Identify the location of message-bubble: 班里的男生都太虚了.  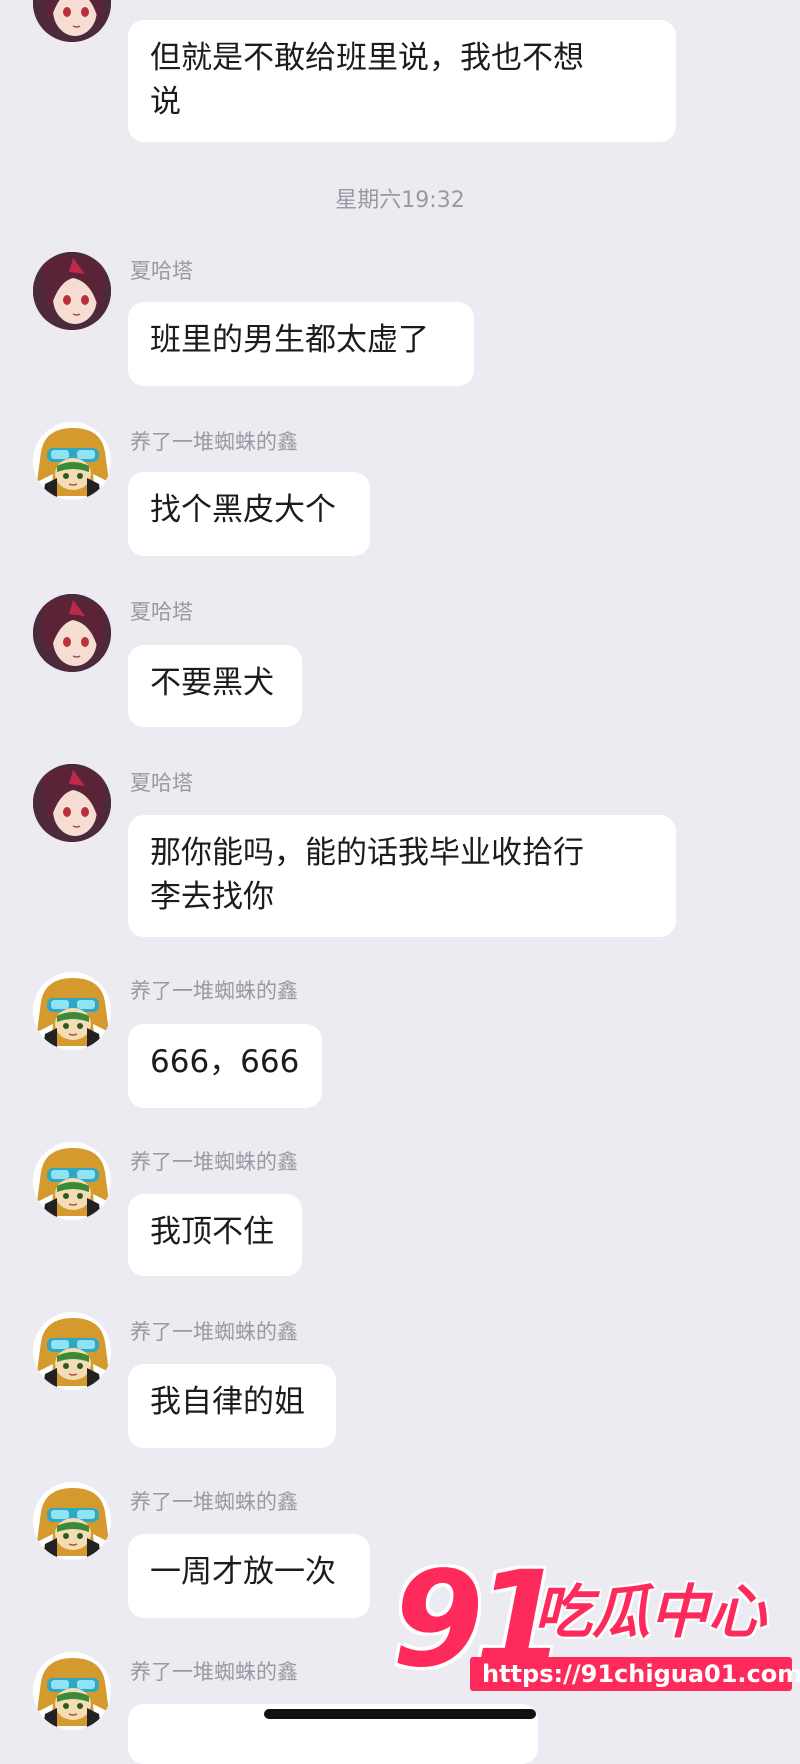
(301, 344).